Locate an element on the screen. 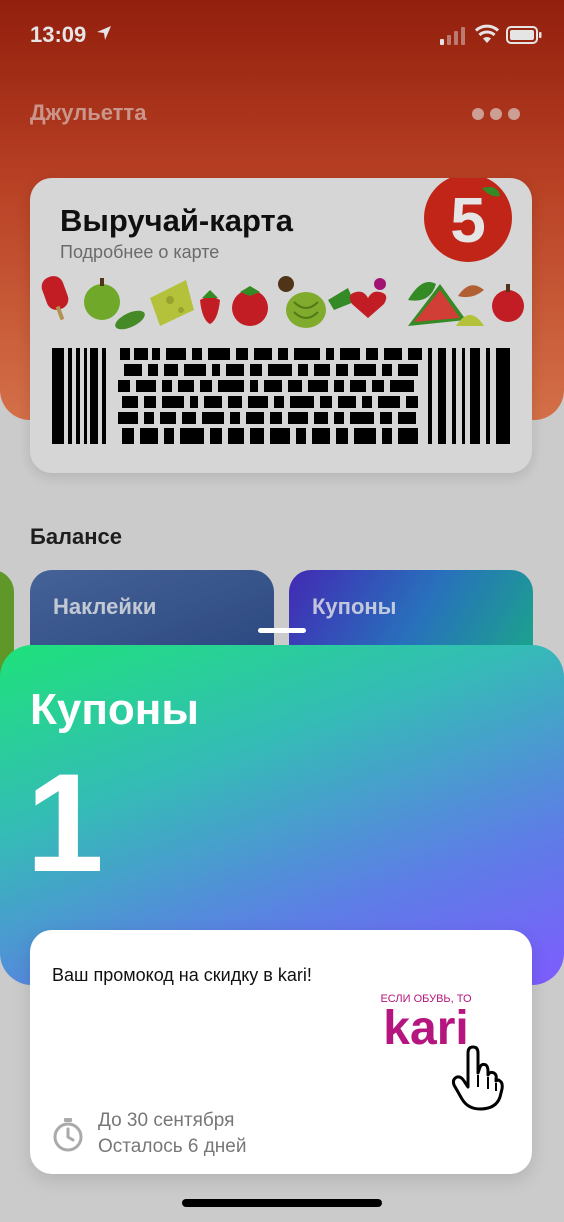 The image size is (564, 1222). hand-pointer-icon is located at coordinates (477, 1078).